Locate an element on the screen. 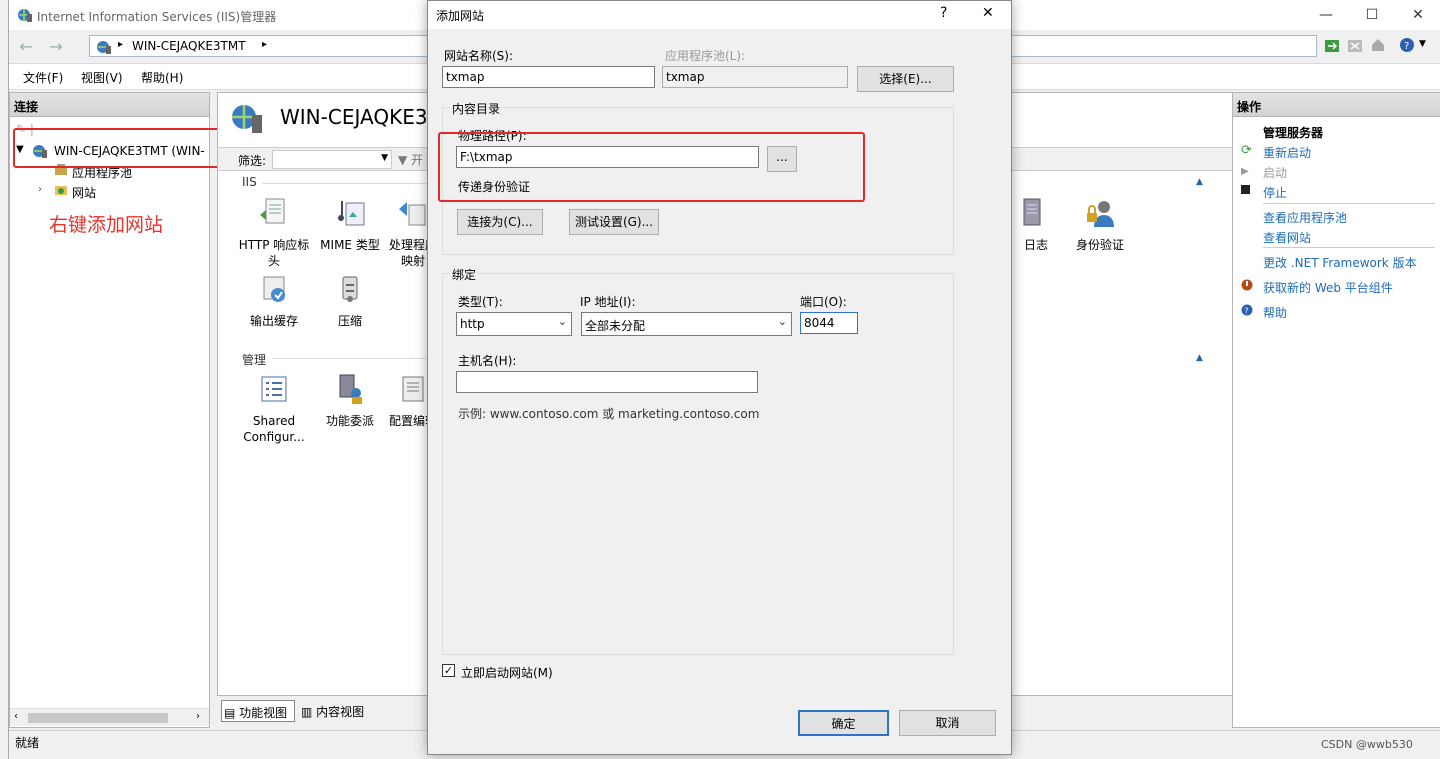  collapse-iis-icon: ▲ is located at coordinates (1199, 182).